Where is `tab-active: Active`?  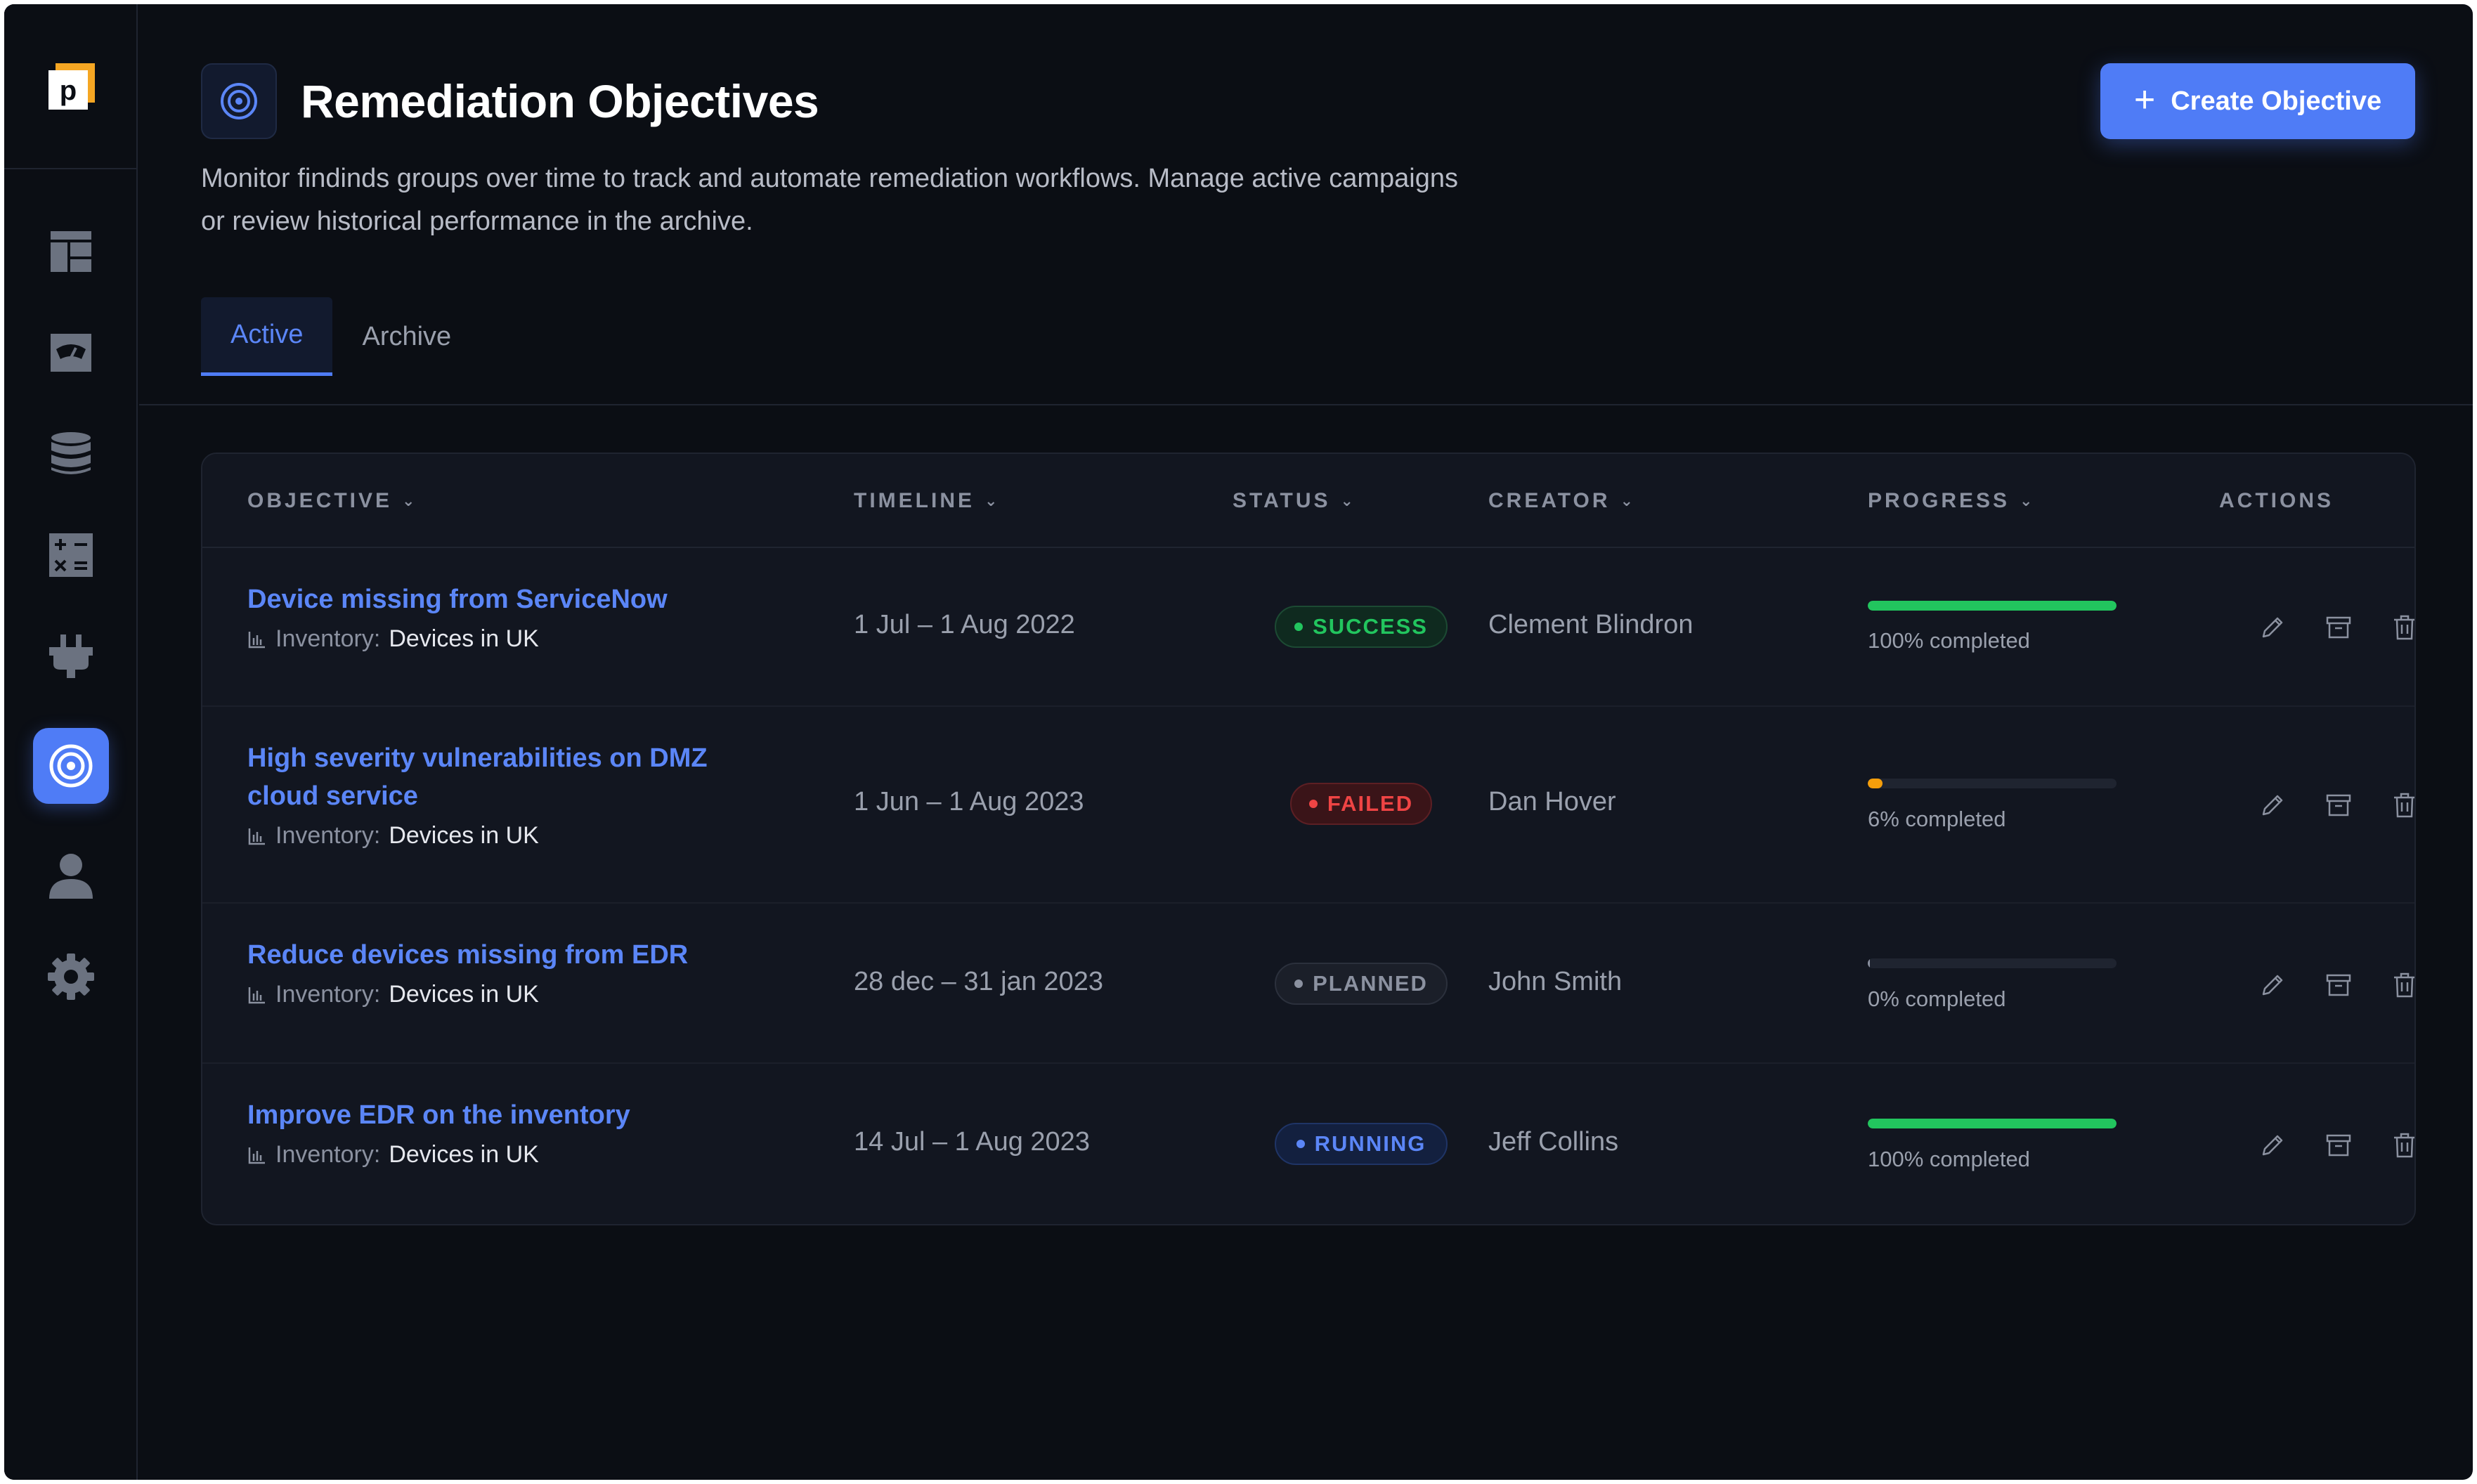
tab-active: Active is located at coordinates (267, 336).